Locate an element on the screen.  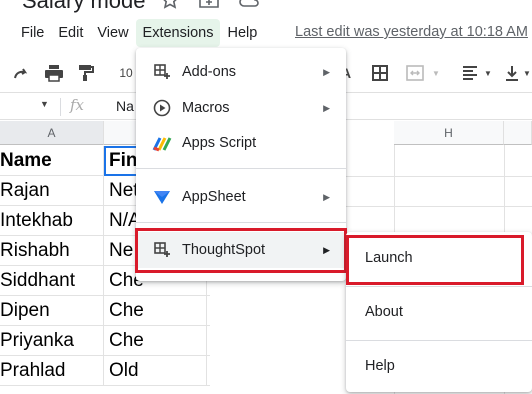
thoughtspot-highlight-box is located at coordinates (241, 250).